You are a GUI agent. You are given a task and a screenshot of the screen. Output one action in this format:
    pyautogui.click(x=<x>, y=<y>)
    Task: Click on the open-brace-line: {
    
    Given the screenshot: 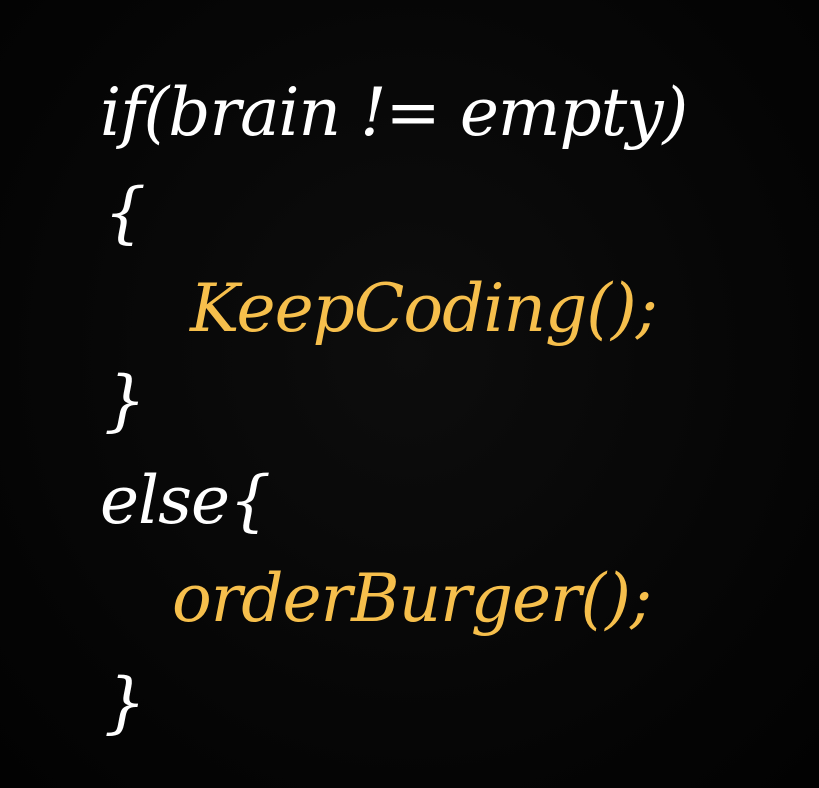 What is the action you would take?
    pyautogui.click(x=125, y=212)
    